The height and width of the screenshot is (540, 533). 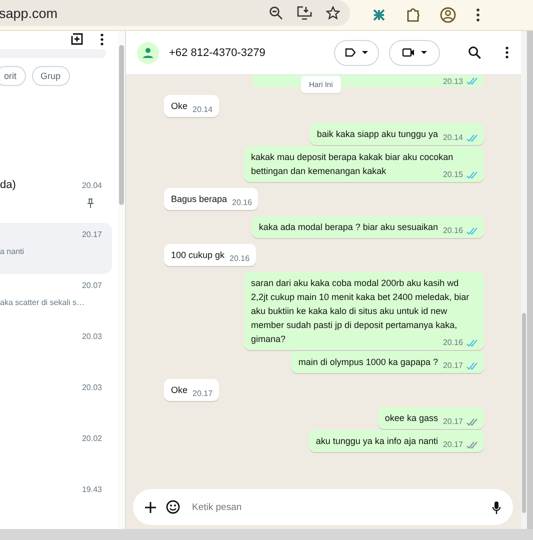 I want to click on star-icon, so click(x=333, y=13).